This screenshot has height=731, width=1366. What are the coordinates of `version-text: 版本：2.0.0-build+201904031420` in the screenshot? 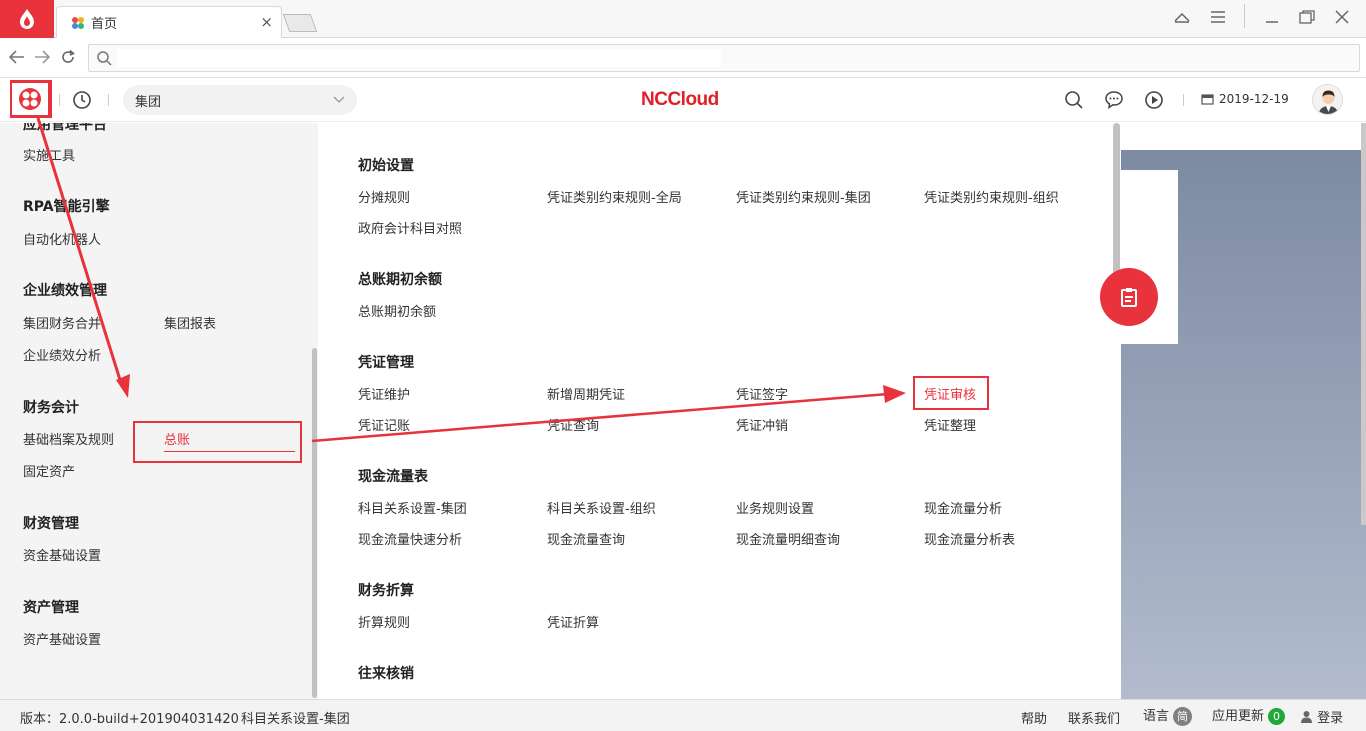 It's located at (129, 719).